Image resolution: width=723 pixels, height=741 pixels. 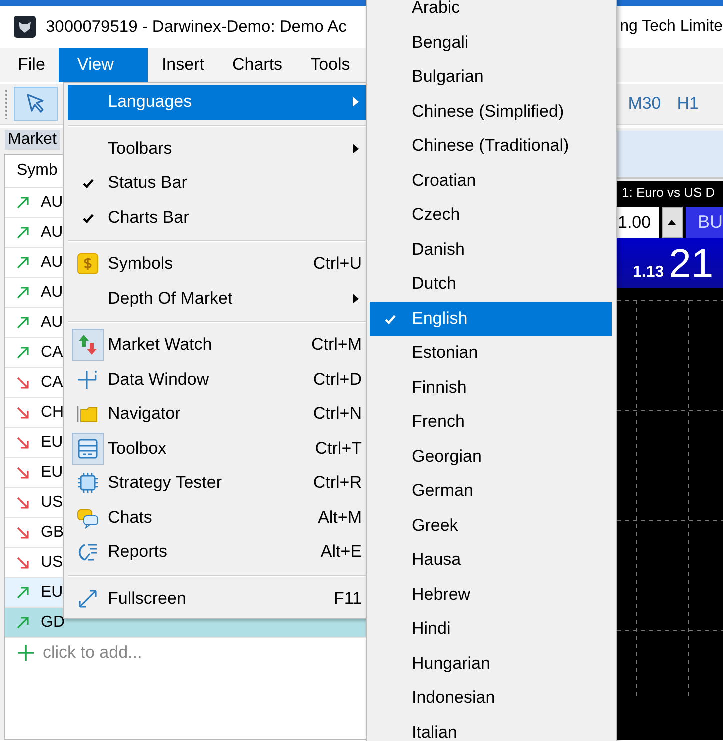 I want to click on timeframe-button: H1, so click(x=688, y=104).